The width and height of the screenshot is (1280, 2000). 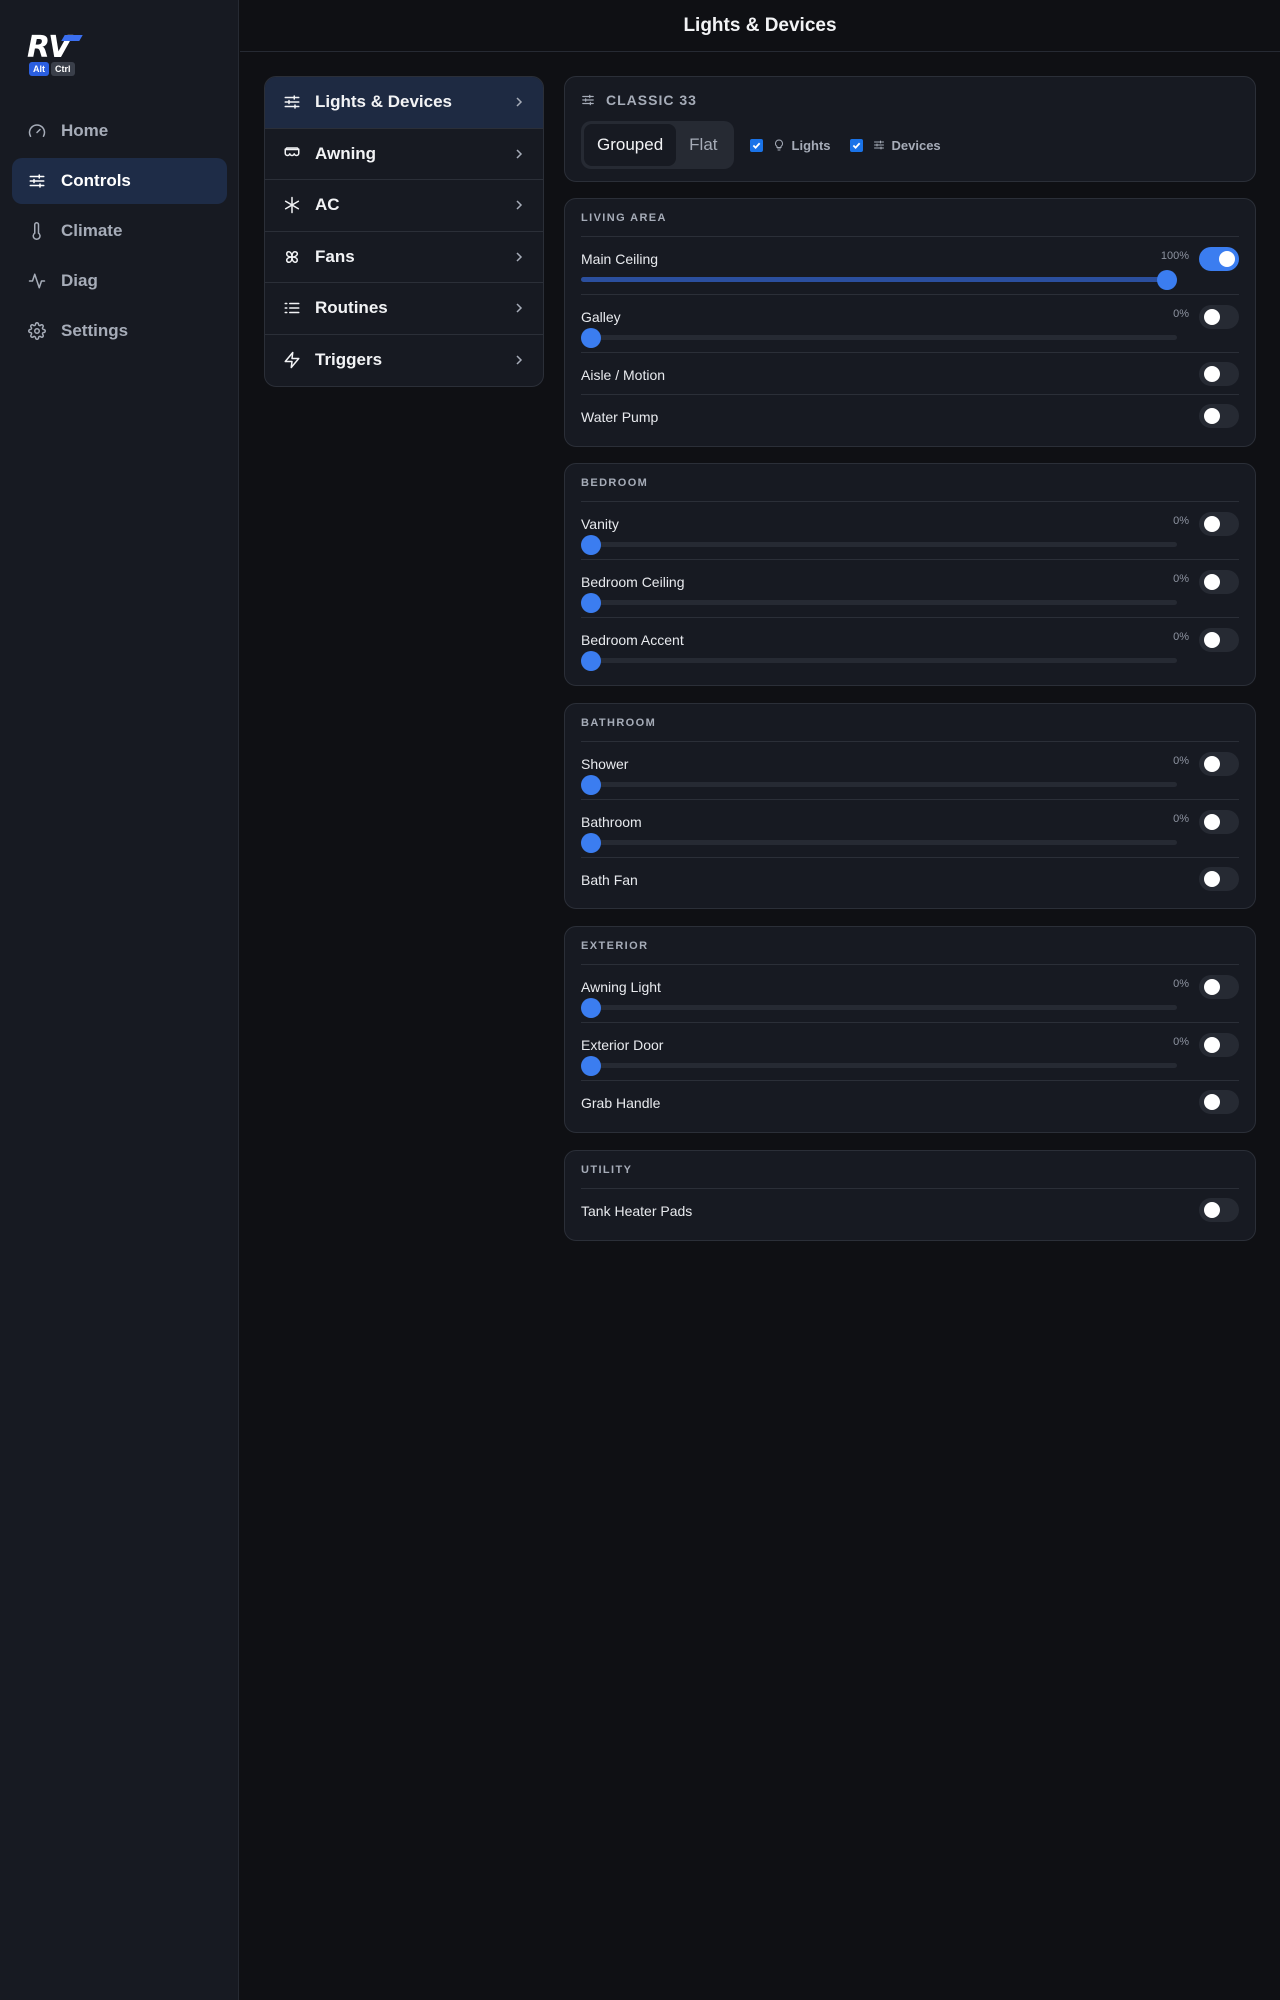 I want to click on submenu-item-lights-devices: Lights & Devices, so click(x=404, y=103).